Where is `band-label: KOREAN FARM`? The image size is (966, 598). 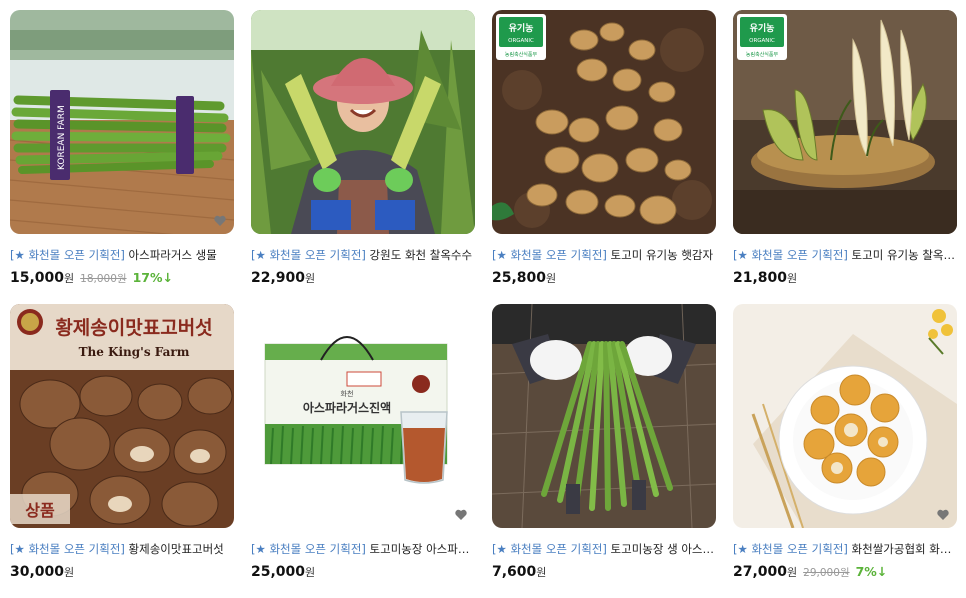
band-label: KOREAN FARM is located at coordinates (62, 137).